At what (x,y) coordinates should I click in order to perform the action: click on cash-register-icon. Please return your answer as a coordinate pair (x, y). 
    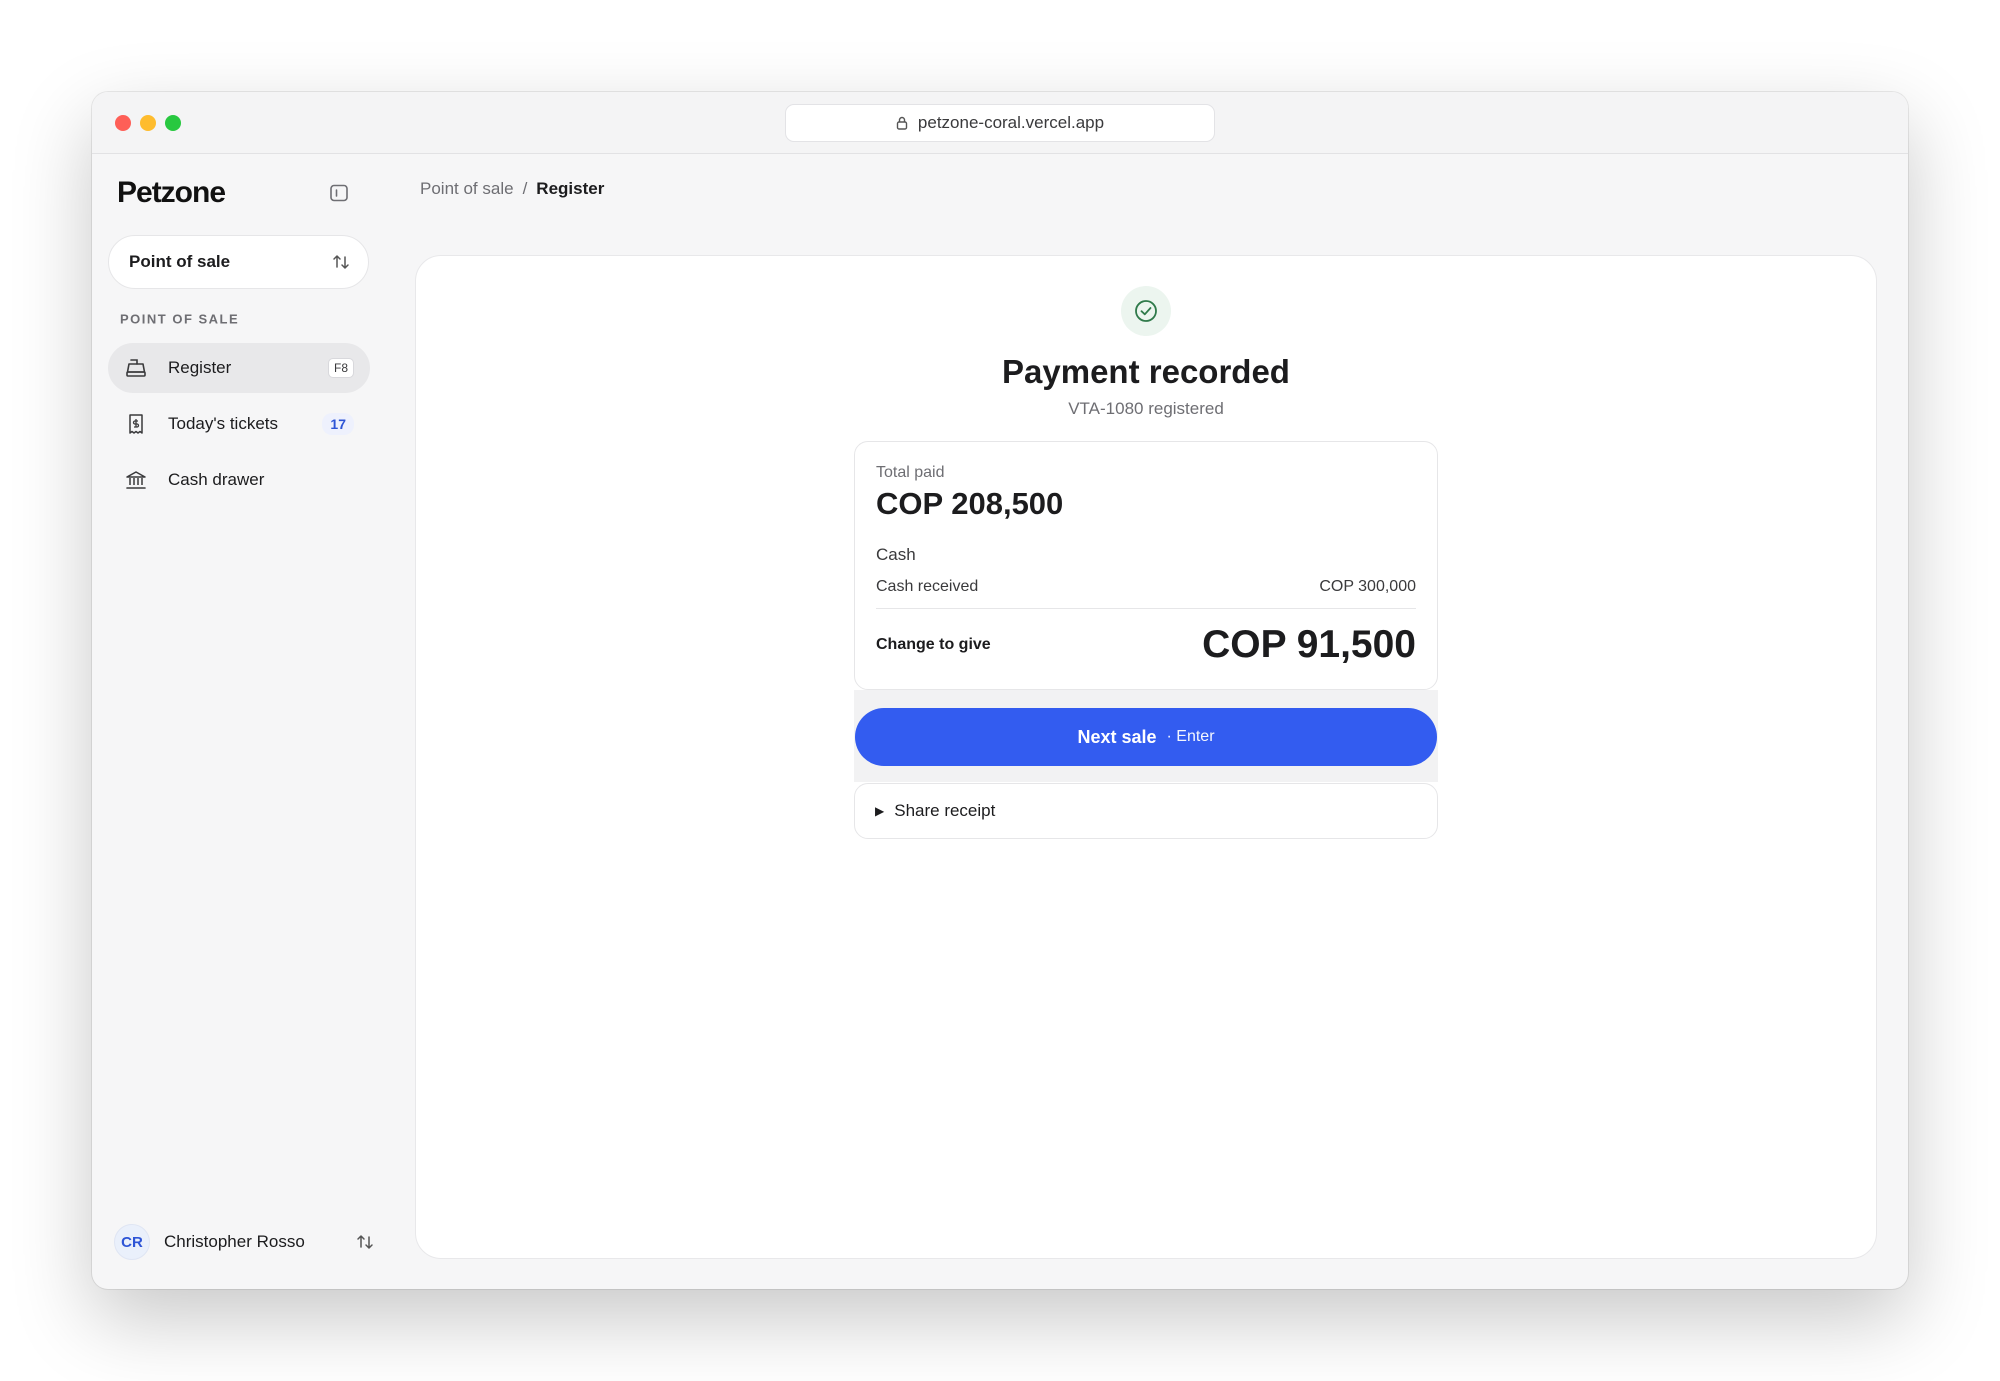
    Looking at the image, I should click on (136, 368).